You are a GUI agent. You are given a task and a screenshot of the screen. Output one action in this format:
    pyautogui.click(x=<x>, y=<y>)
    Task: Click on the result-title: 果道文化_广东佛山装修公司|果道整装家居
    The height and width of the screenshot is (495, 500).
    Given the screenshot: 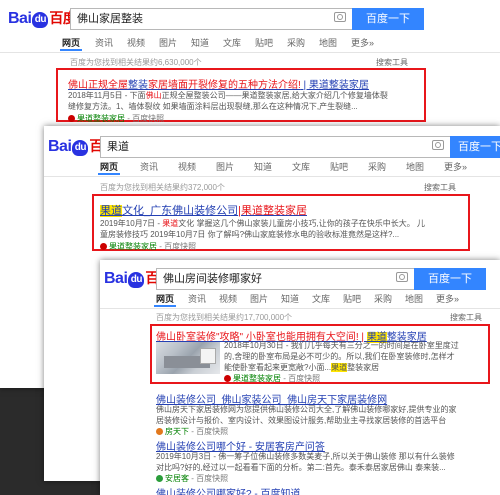 What is the action you would take?
    pyautogui.click(x=203, y=210)
    